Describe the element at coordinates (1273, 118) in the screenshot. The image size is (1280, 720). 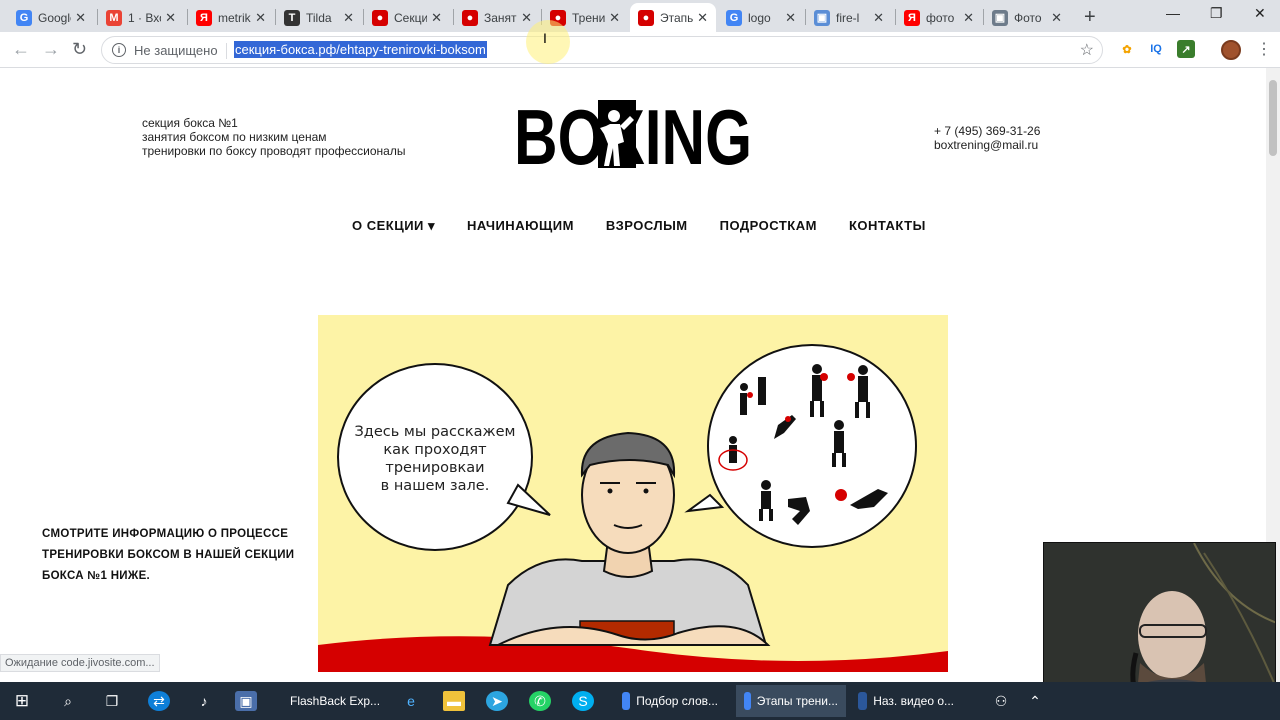
I see `scrollbar-thumb` at that location.